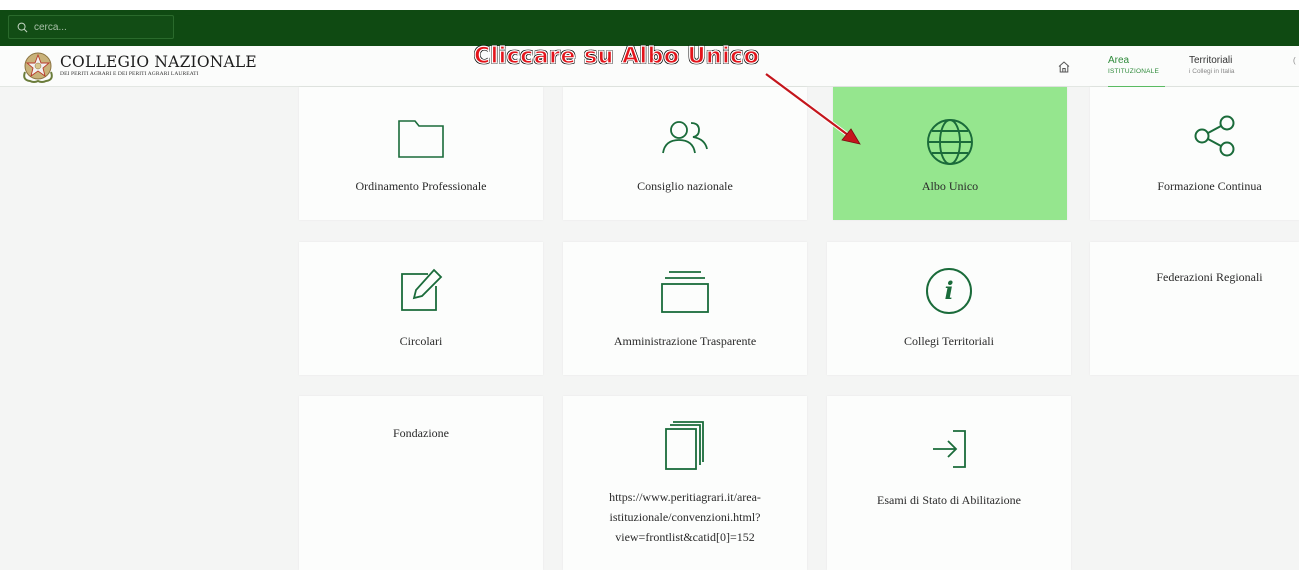  I want to click on card-amministrazione-trasparente: Amministrazione Trasparente, so click(685, 308).